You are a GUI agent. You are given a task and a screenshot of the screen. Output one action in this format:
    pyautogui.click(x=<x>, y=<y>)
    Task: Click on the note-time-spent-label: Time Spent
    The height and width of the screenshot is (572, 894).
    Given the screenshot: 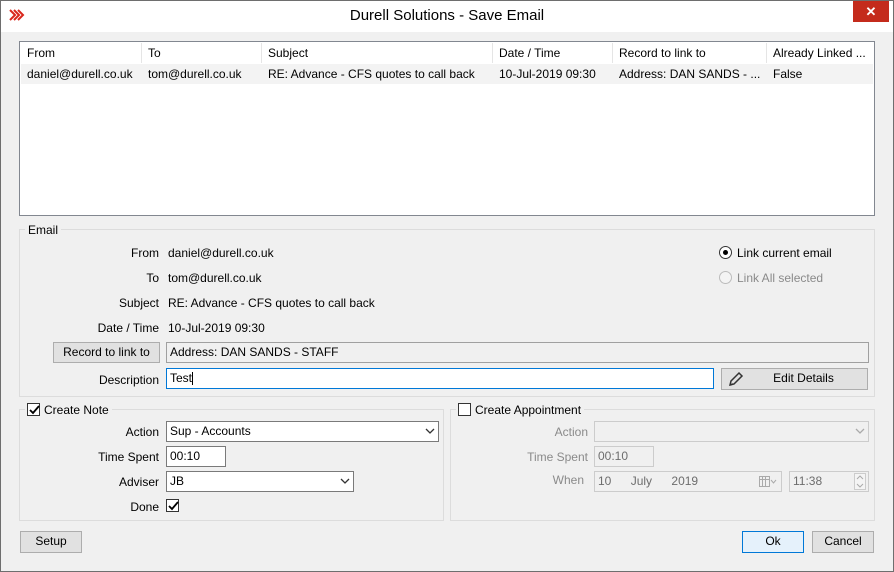 What is the action you would take?
    pyautogui.click(x=128, y=457)
    